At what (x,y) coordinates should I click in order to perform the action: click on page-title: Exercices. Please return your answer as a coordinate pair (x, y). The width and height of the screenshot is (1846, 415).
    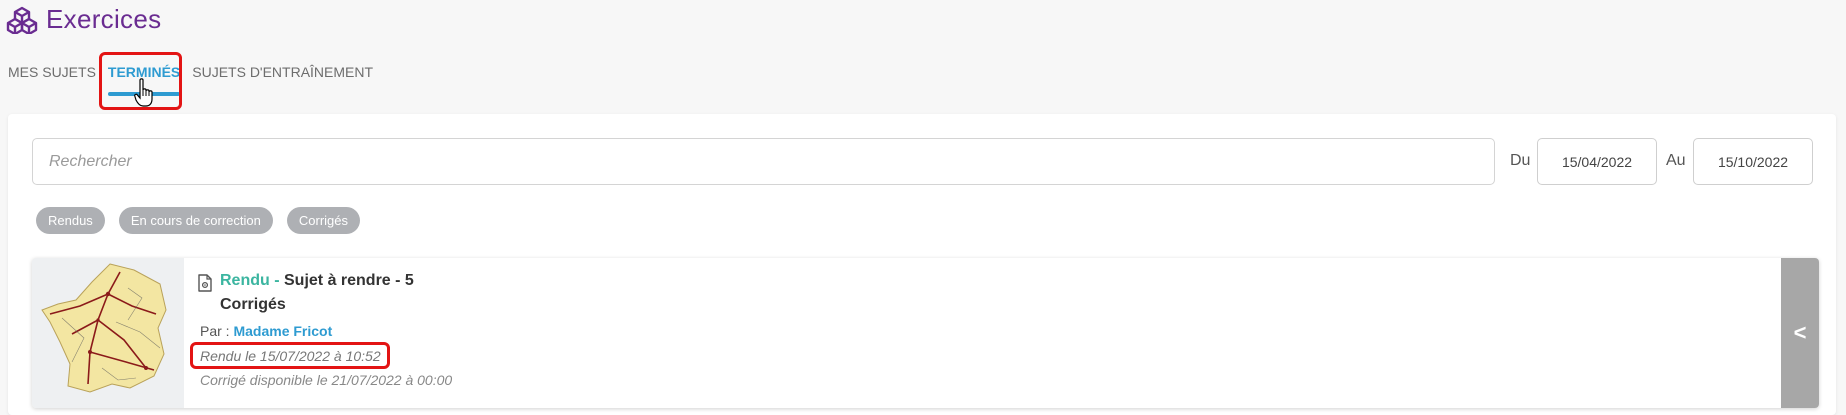
    Looking at the image, I should click on (104, 19).